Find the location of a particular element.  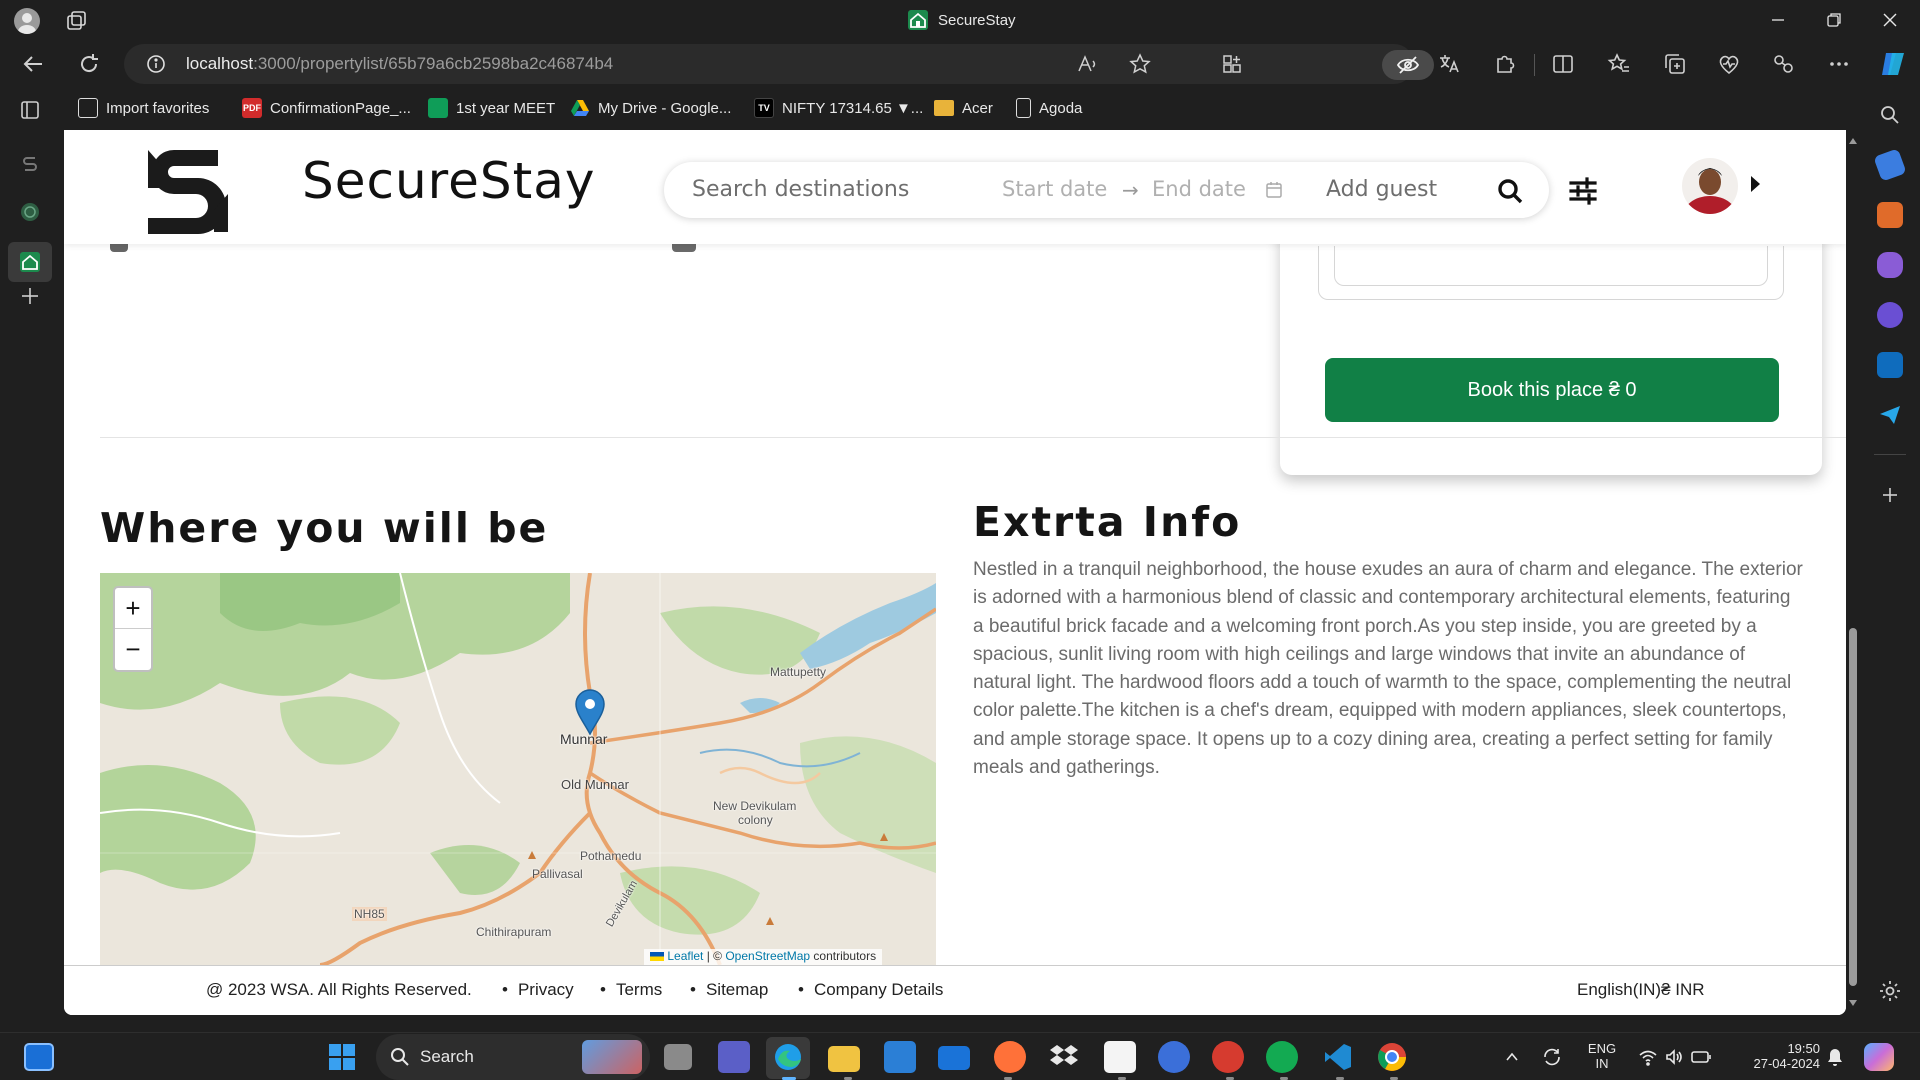

collections-icon is located at coordinates (1675, 64).